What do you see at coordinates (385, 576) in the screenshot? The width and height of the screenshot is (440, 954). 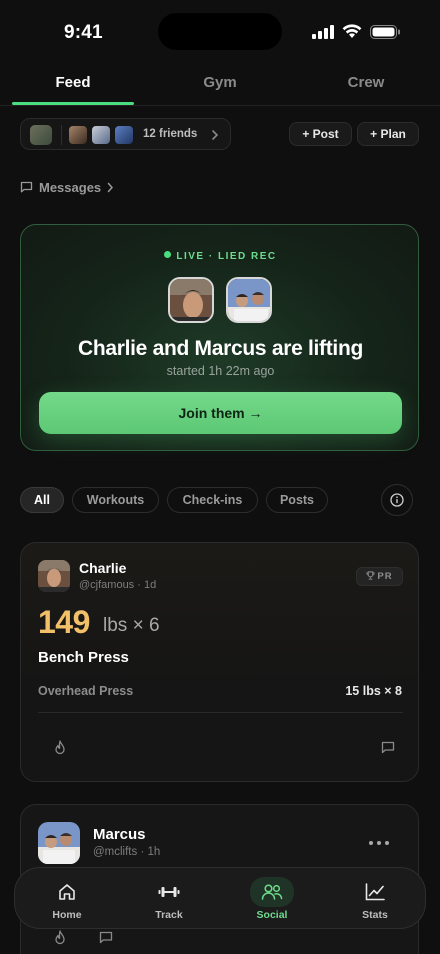 I see `pr-badge-label: PR` at bounding box center [385, 576].